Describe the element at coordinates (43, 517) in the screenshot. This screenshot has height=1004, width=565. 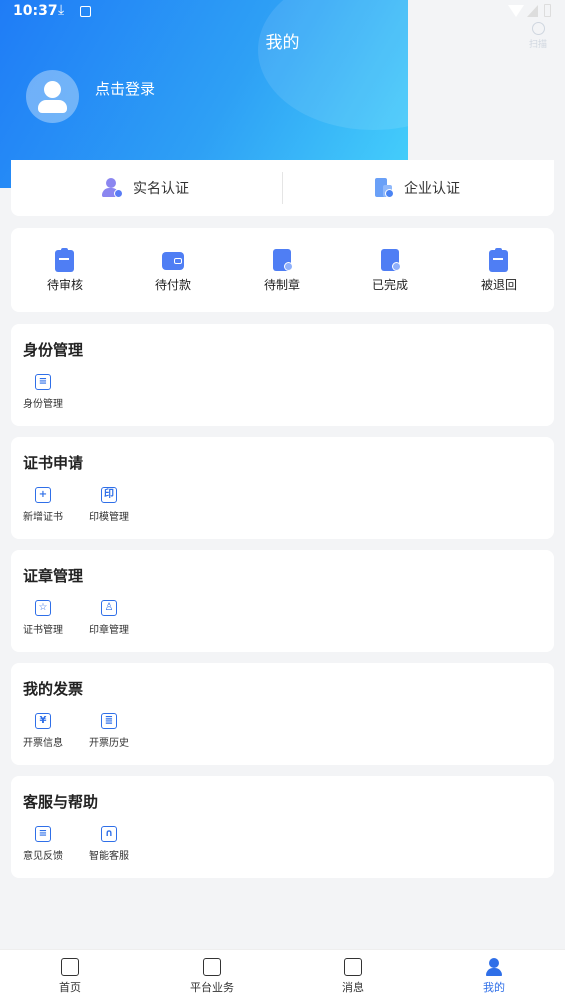
I see `entry-label: 新增证书` at that location.